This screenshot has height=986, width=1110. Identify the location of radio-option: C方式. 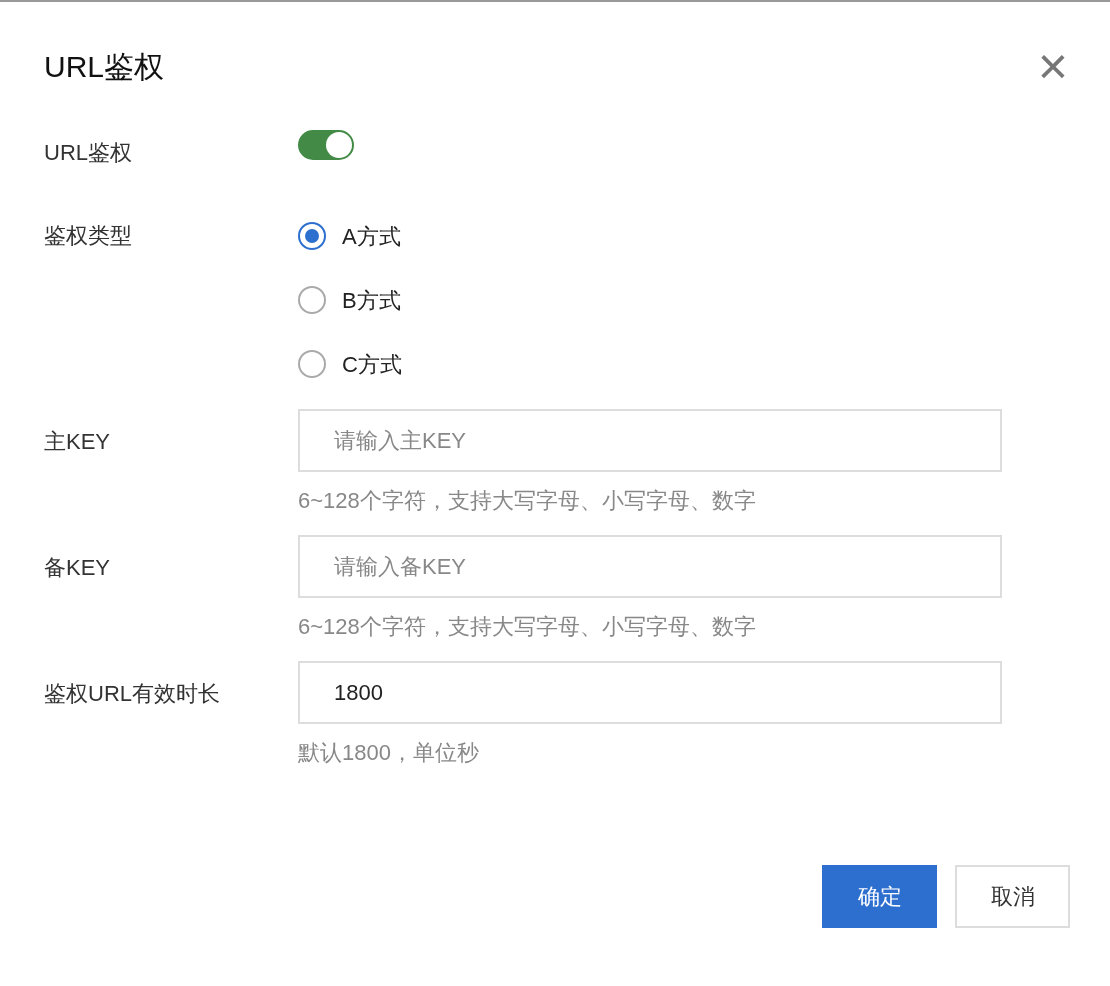
(350, 364).